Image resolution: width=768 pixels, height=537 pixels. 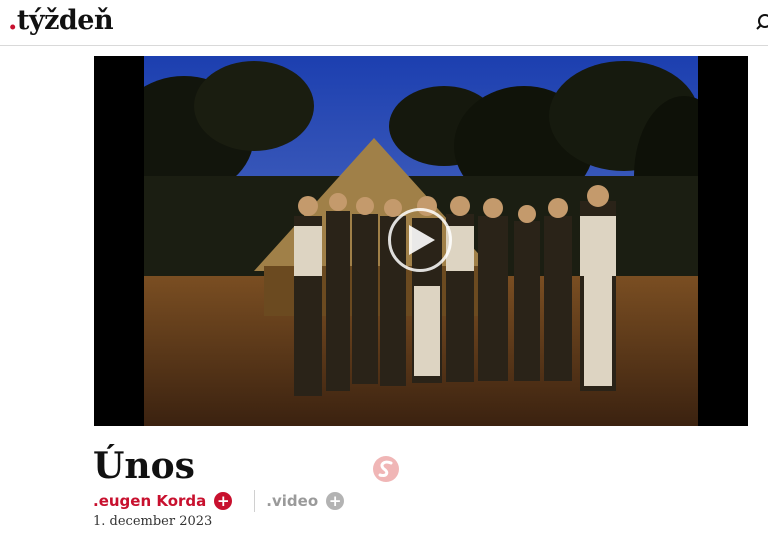 What do you see at coordinates (61, 21) in the screenshot?
I see `site-logo: .týždeň` at bounding box center [61, 21].